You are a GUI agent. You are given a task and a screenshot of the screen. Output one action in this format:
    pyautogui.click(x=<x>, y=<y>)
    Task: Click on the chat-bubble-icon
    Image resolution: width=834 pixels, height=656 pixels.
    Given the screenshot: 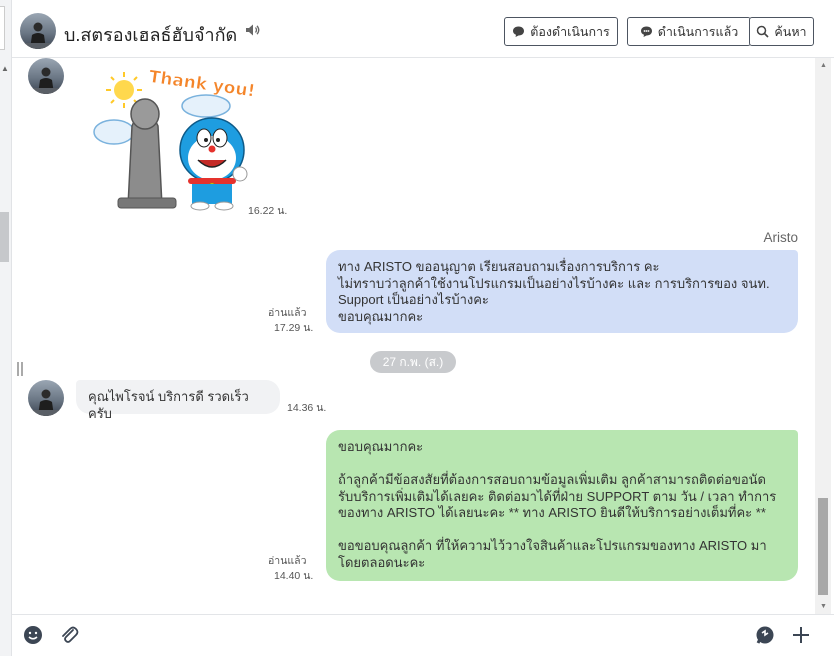 What is the action you would take?
    pyautogui.click(x=519, y=31)
    